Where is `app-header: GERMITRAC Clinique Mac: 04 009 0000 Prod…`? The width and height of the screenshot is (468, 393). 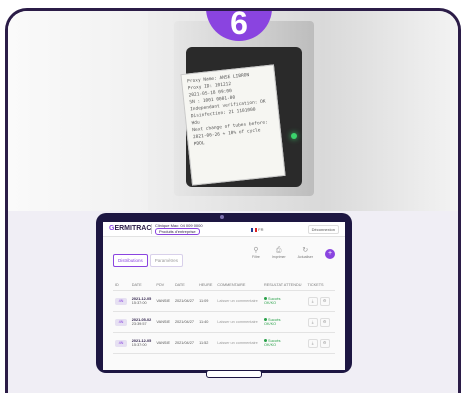 app-header: GERMITRAC Clinique Mac: 04 009 0000 Prod… is located at coordinates (224, 229).